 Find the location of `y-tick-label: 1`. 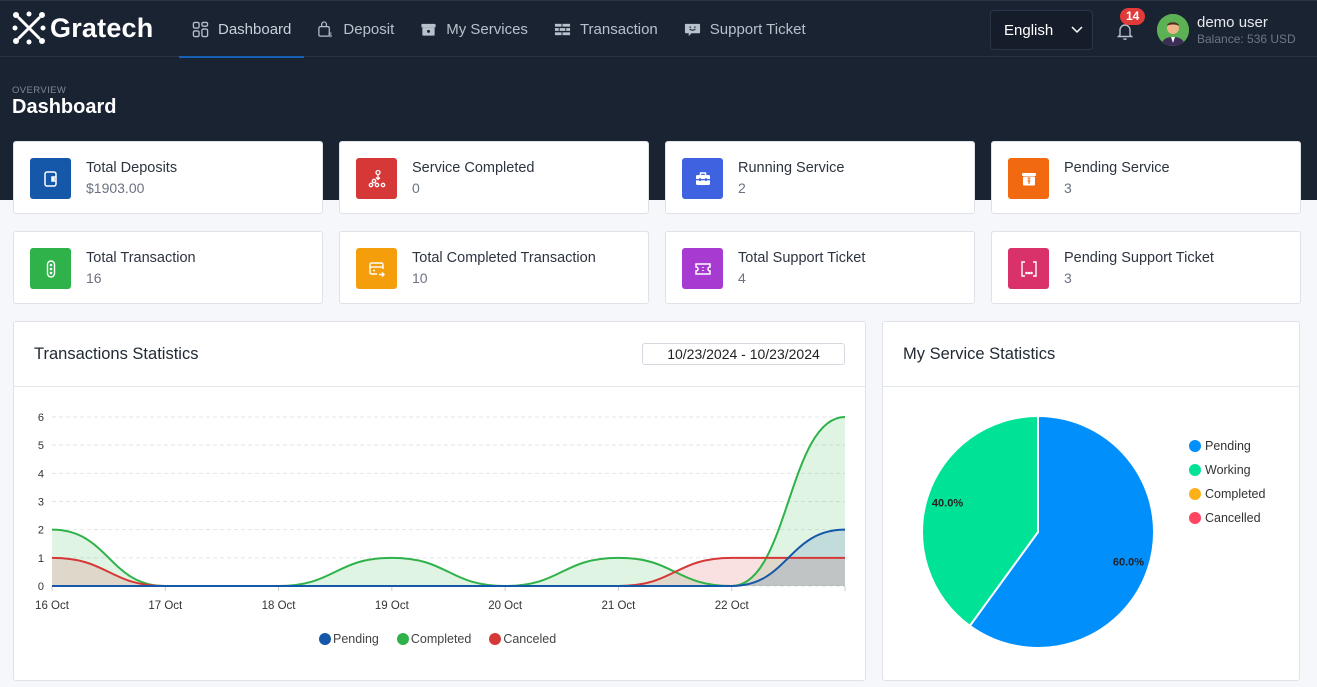

y-tick-label: 1 is located at coordinates (41, 559).